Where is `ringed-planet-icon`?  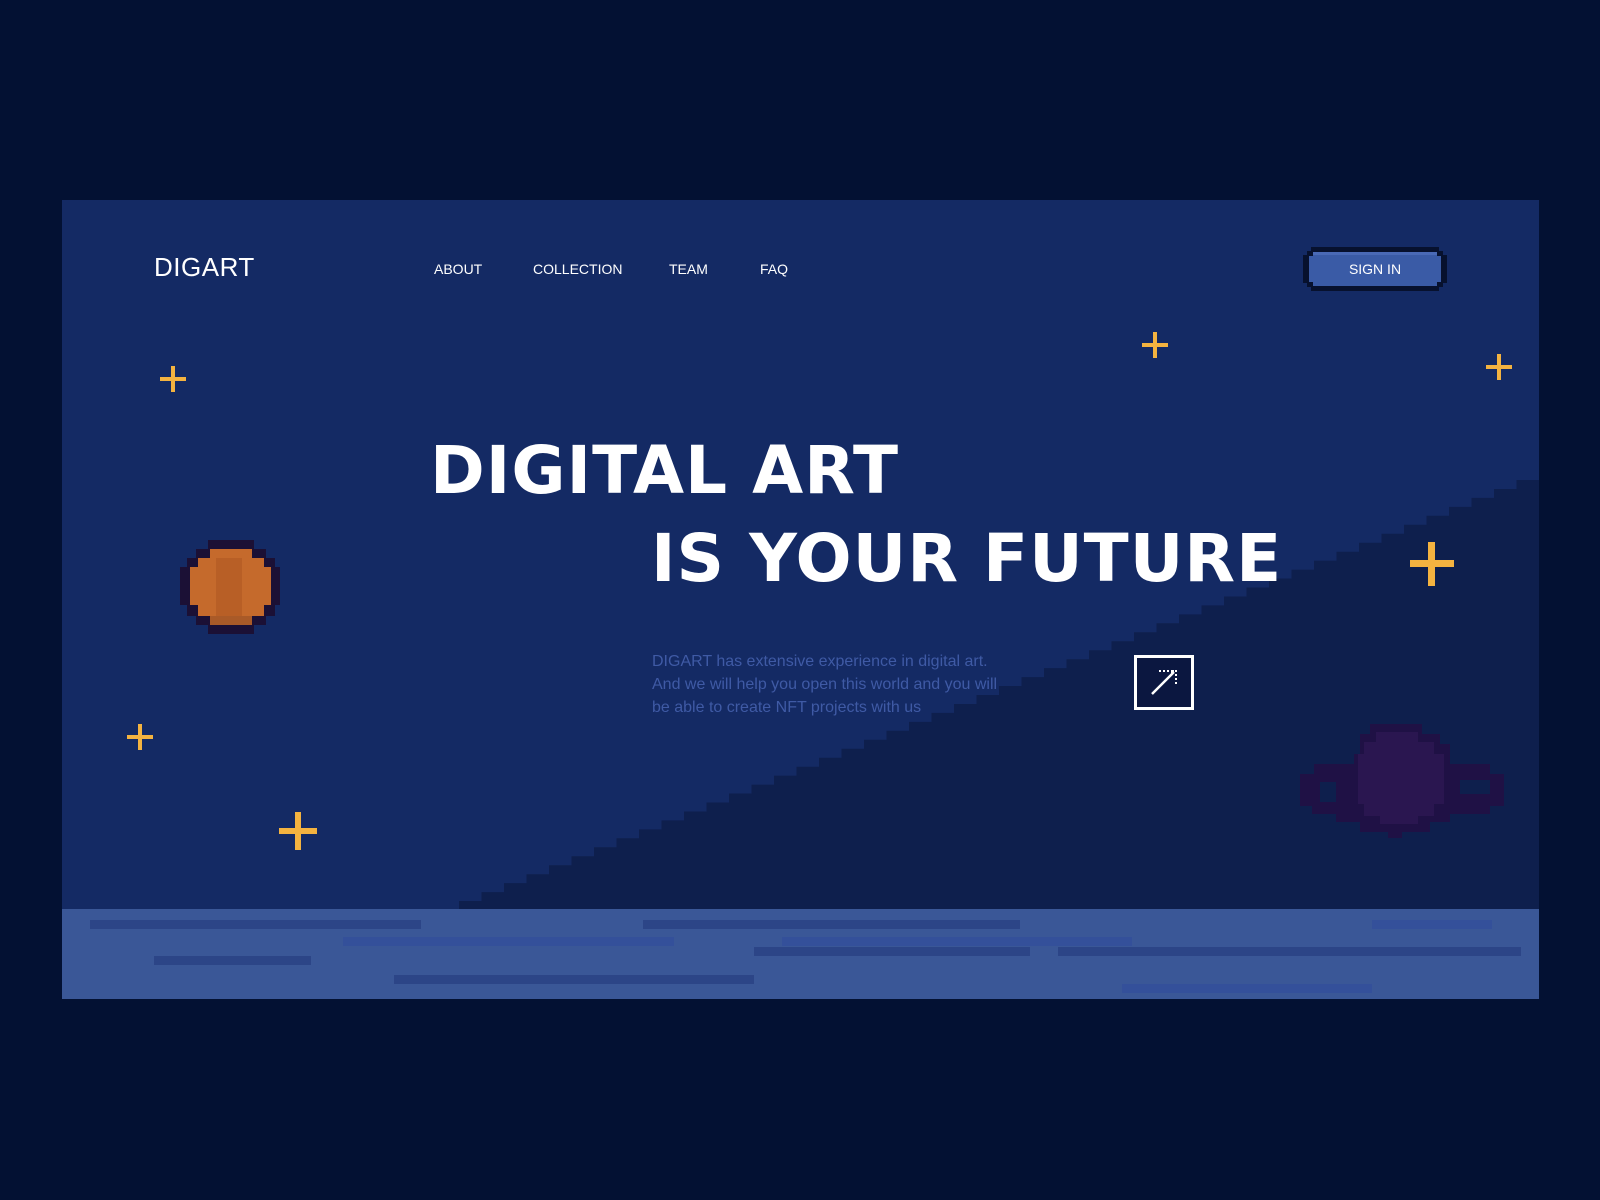
ringed-planet-icon is located at coordinates (1402, 781).